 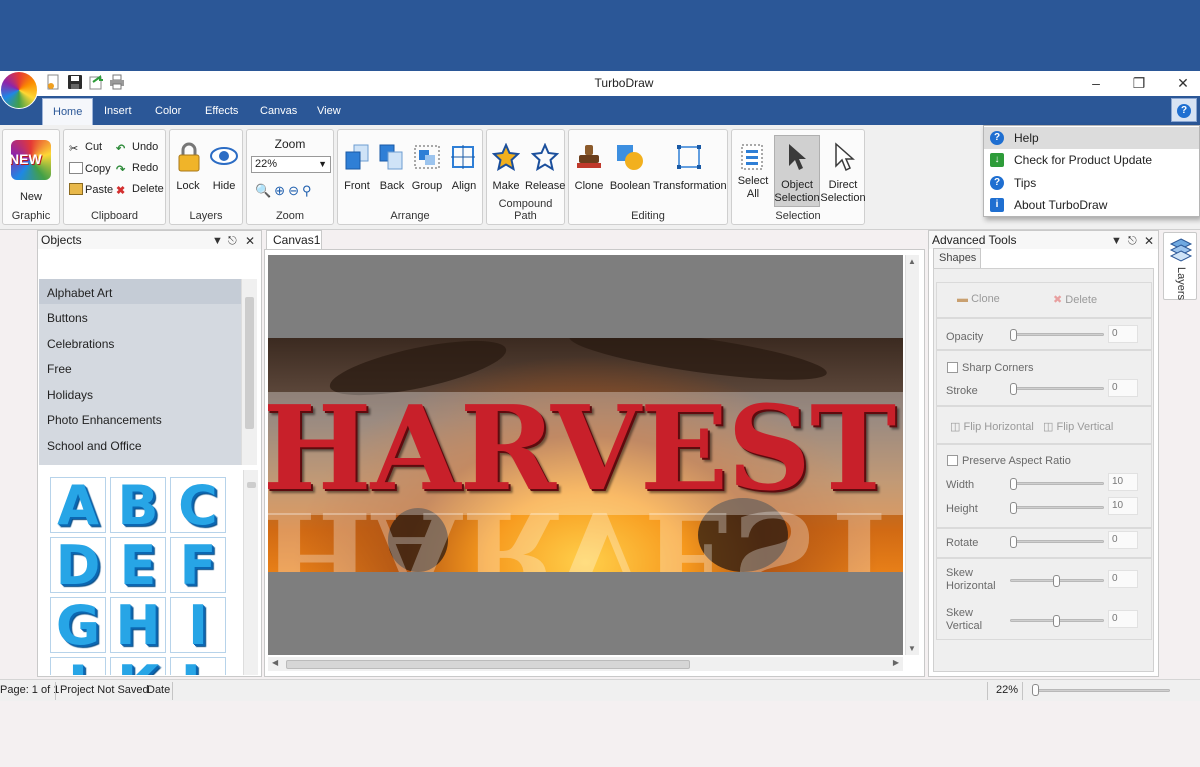 What do you see at coordinates (1091, 160) in the screenshot?
I see `menu-check-update: ↓ Check for Product Update` at bounding box center [1091, 160].